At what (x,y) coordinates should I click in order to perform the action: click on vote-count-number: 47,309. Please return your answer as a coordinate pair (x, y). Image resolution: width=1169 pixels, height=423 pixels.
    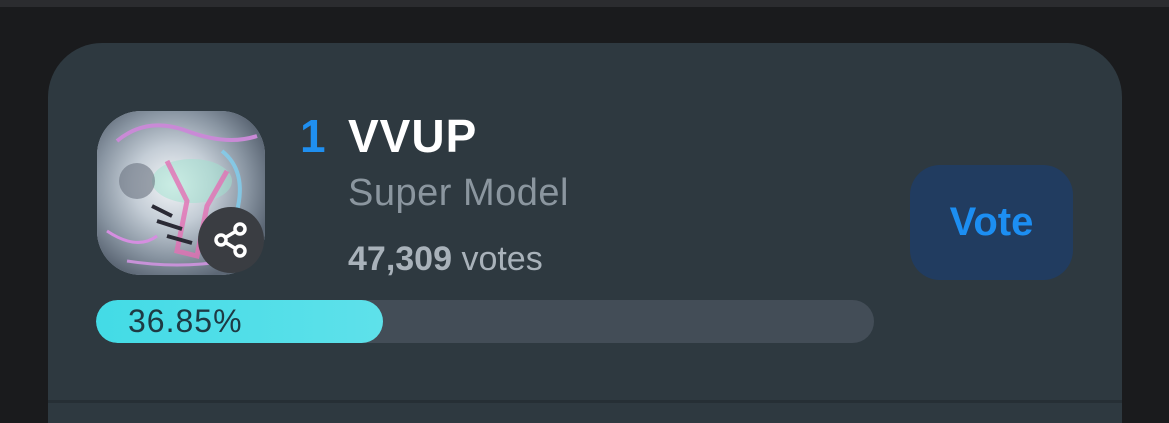
    Looking at the image, I should click on (400, 259).